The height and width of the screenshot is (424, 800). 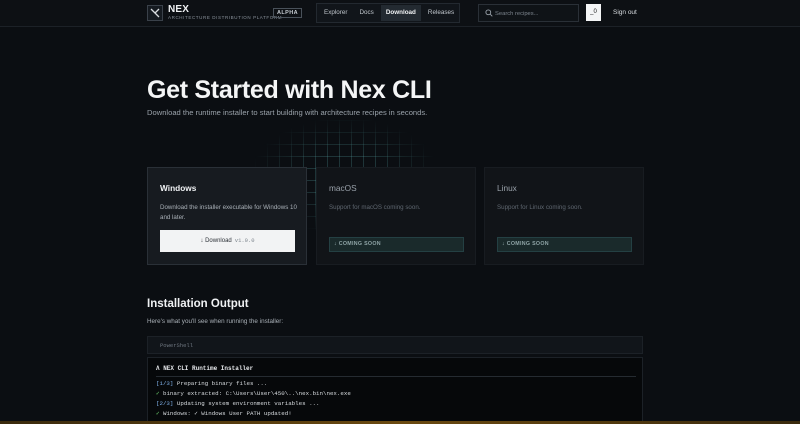 I want to click on main-nav: Explorer Docs Download Releases, so click(x=388, y=13).